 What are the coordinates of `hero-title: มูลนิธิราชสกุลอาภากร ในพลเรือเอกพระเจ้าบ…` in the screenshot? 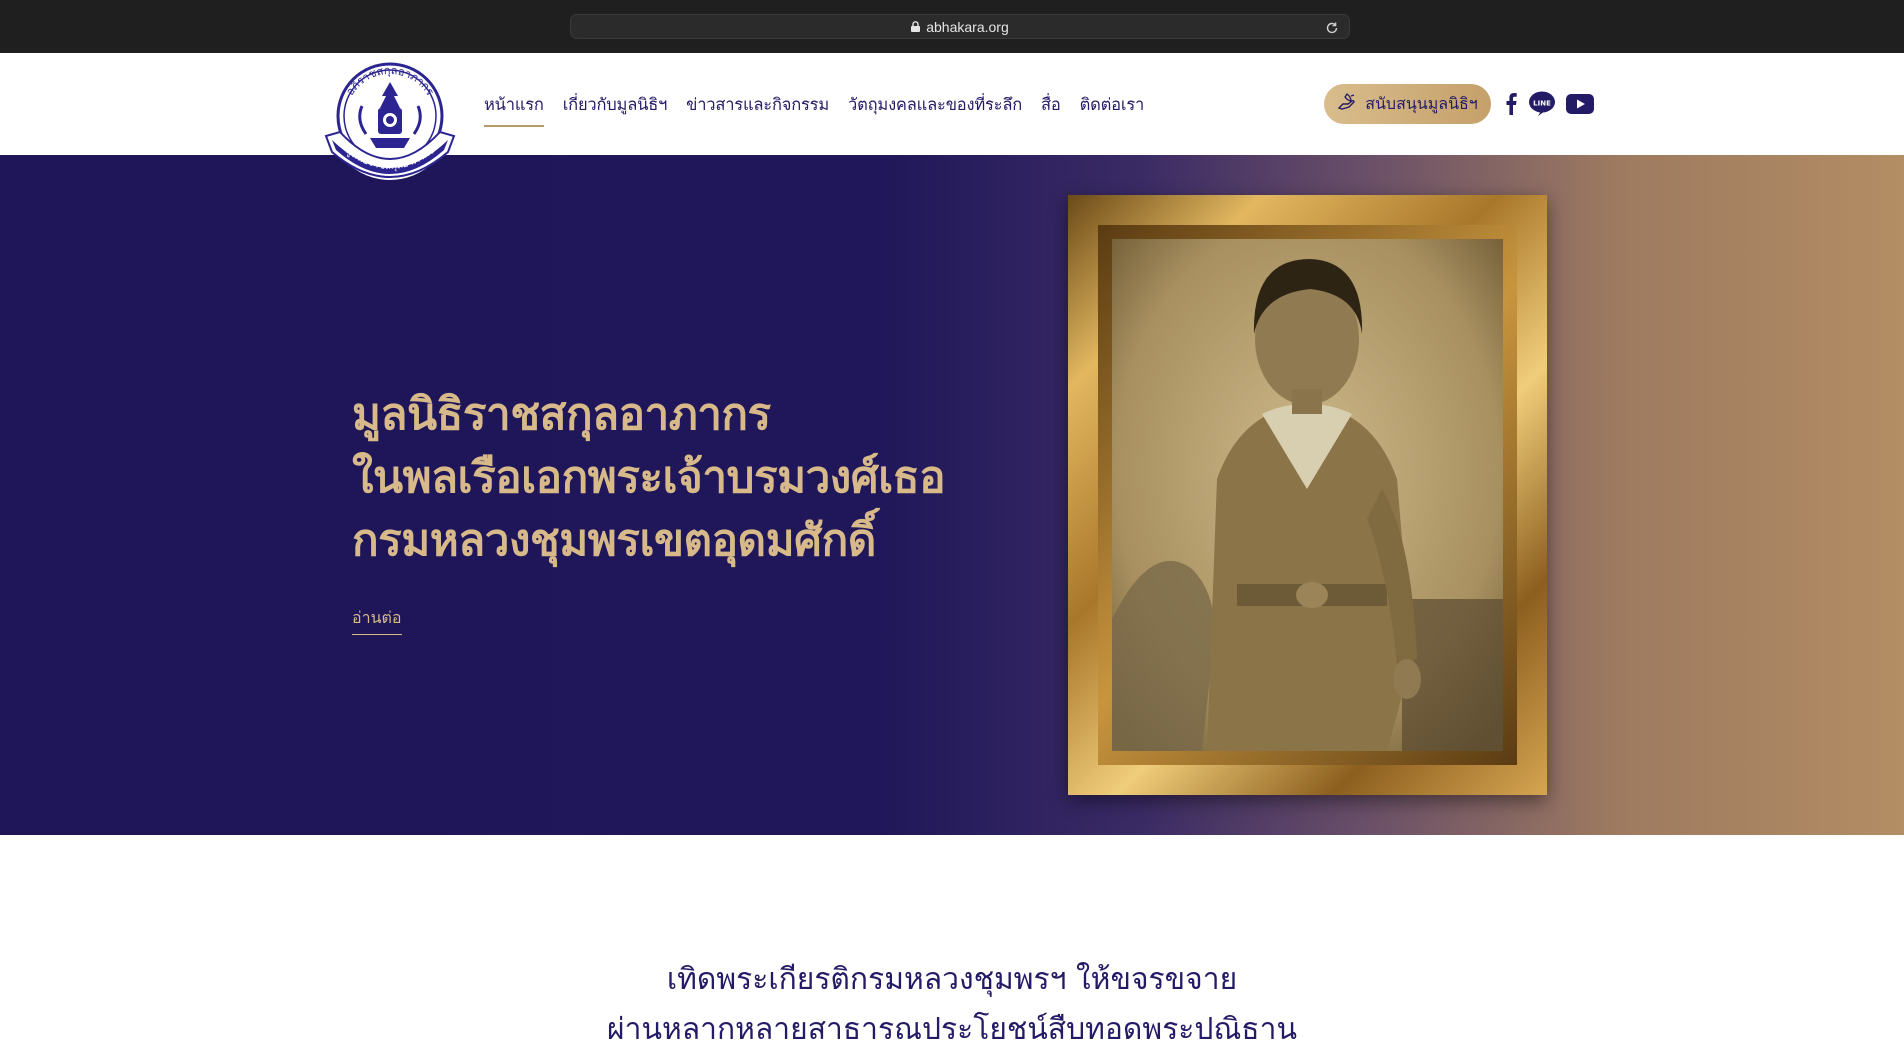 It's located at (702, 477).